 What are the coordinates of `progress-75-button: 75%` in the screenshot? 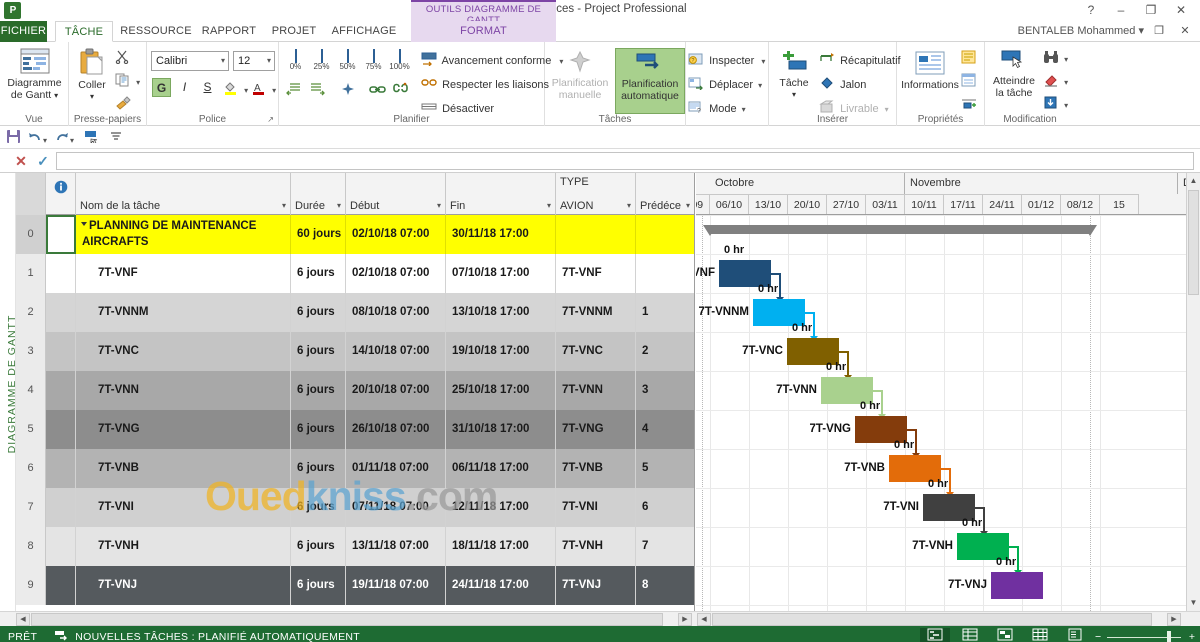 It's located at (373, 60).